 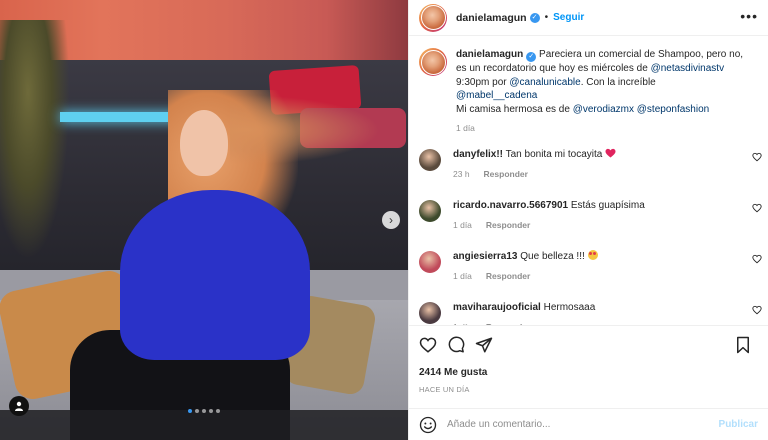 What do you see at coordinates (610, 153) in the screenshot?
I see `red-heart-emoji-icon` at bounding box center [610, 153].